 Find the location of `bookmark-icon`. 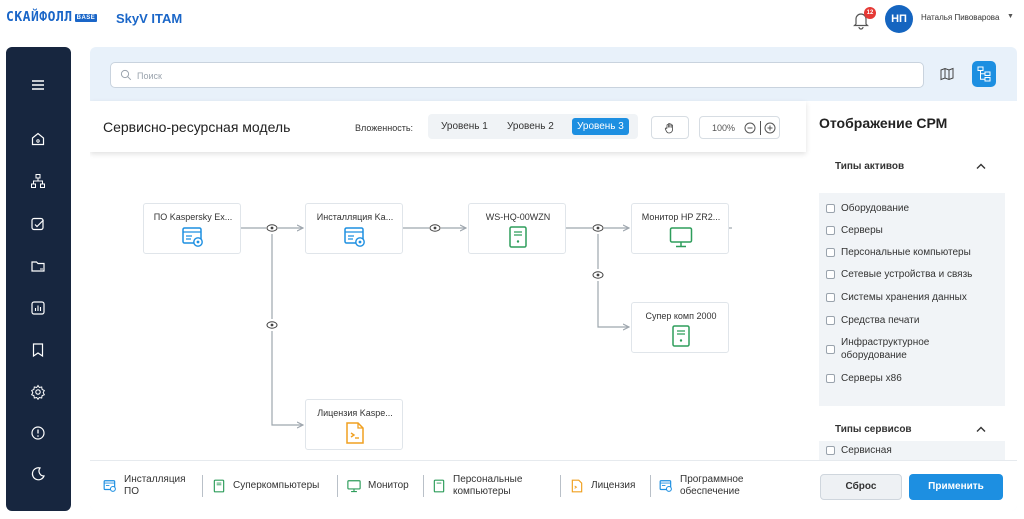

bookmark-icon is located at coordinates (38, 350).